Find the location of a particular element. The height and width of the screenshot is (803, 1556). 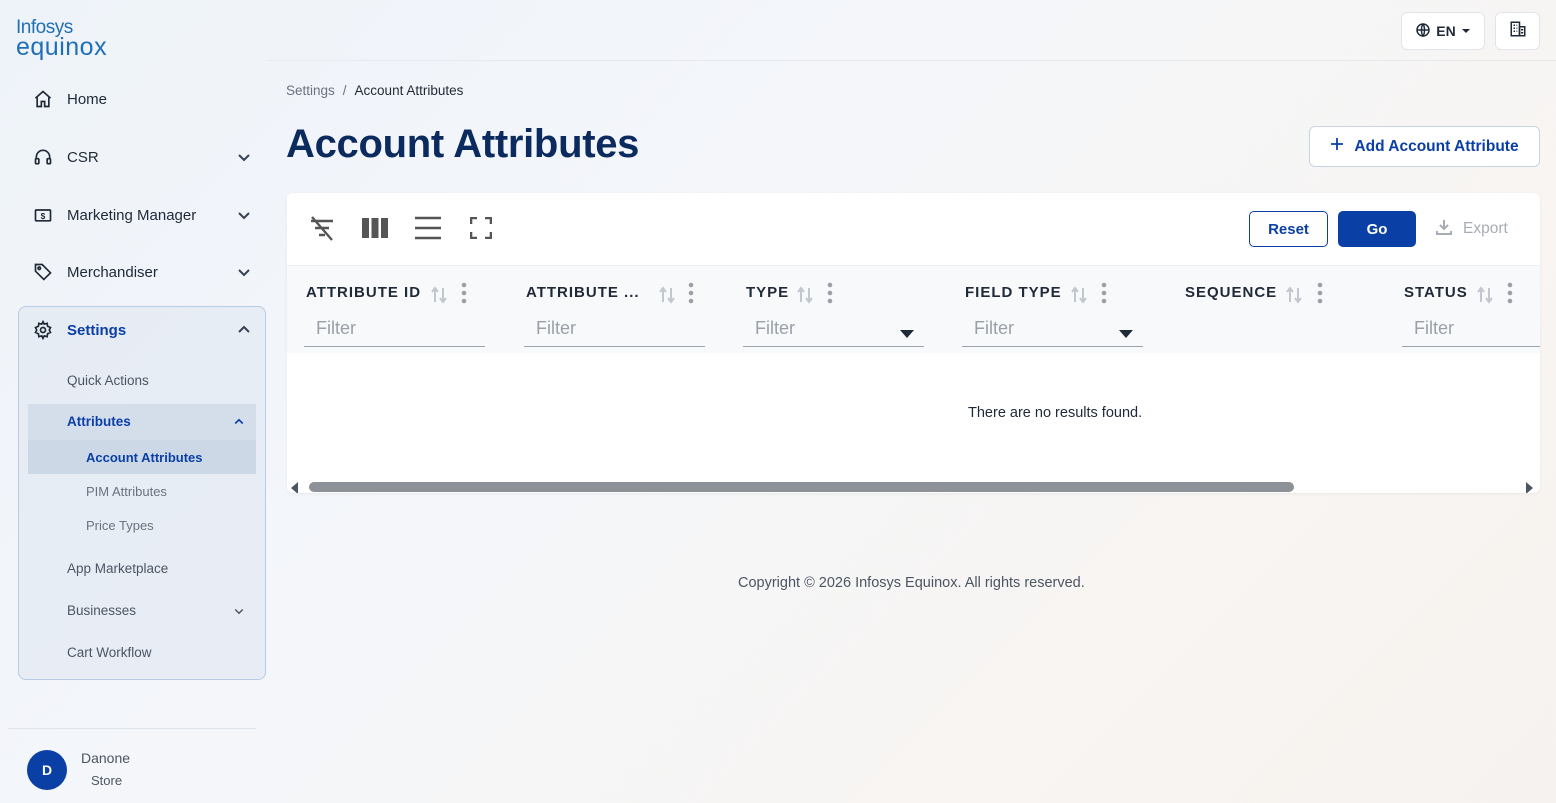

scrollbar-thumb is located at coordinates (801, 487).